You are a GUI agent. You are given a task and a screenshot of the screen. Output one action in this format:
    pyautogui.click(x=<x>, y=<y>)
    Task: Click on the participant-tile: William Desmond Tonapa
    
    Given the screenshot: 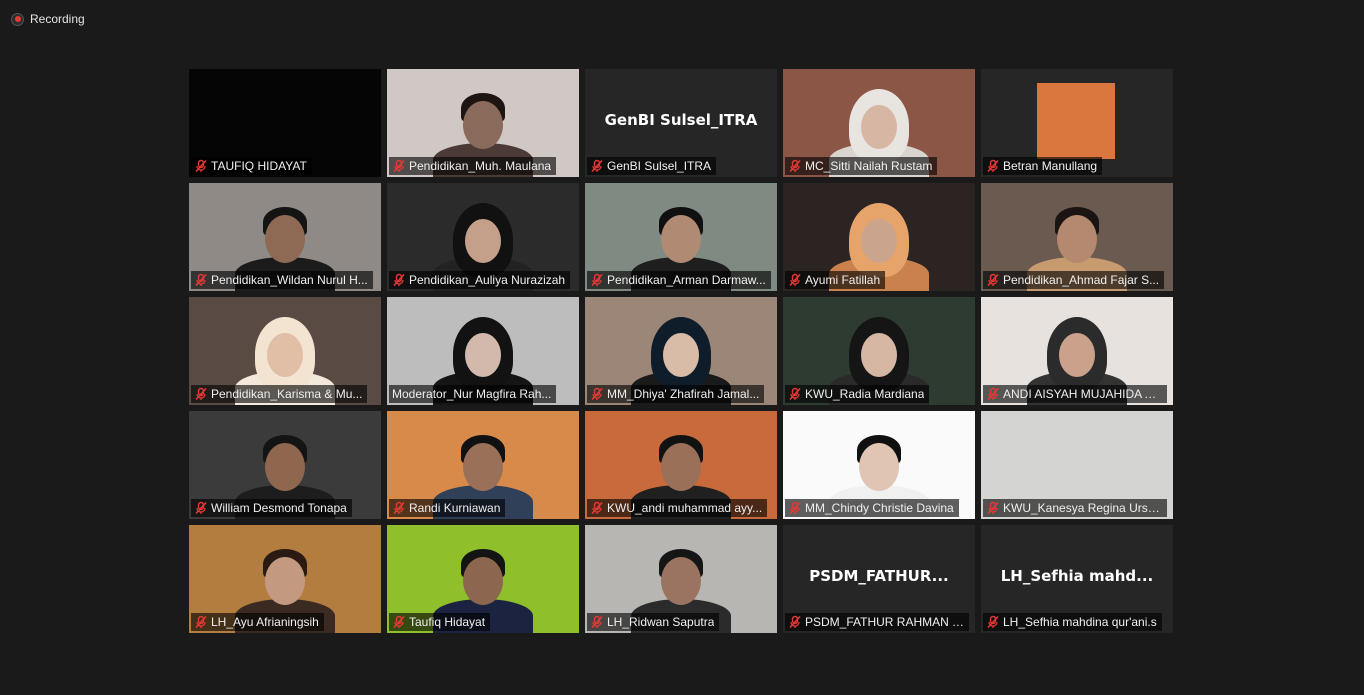 What is the action you would take?
    pyautogui.click(x=285, y=465)
    